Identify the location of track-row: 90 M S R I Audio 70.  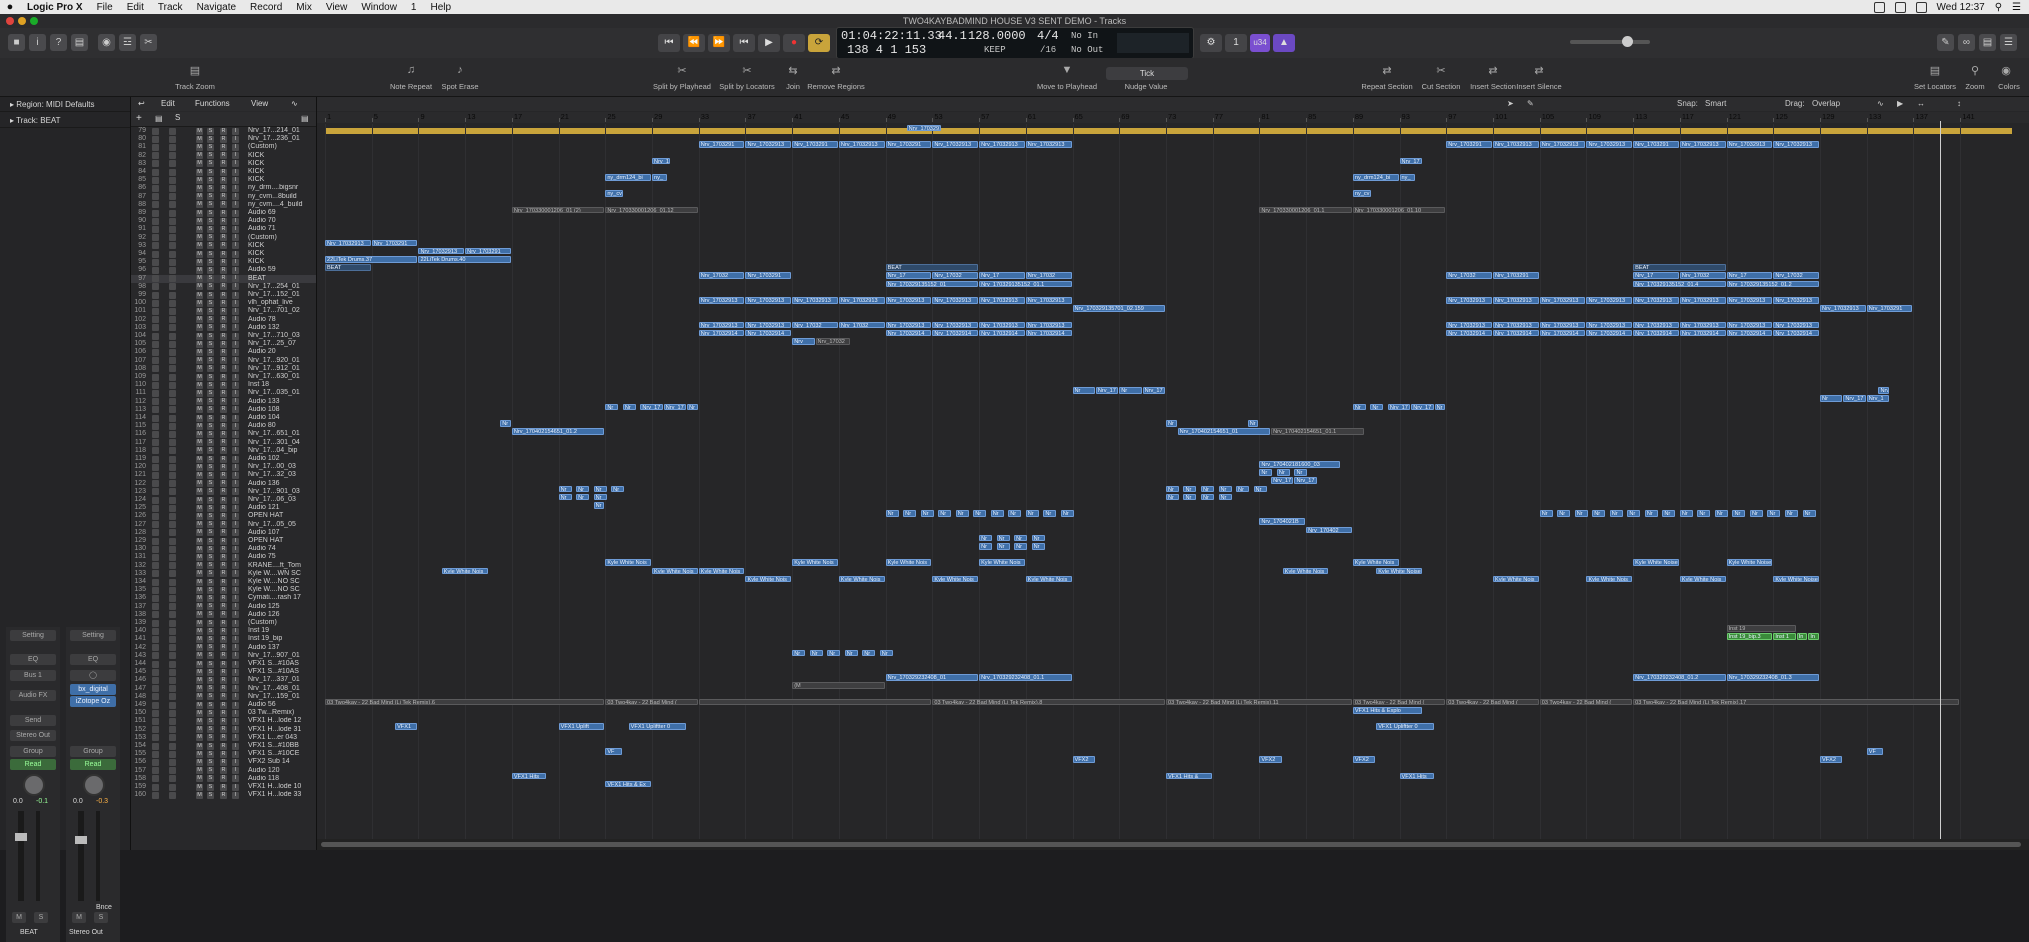
(223, 221).